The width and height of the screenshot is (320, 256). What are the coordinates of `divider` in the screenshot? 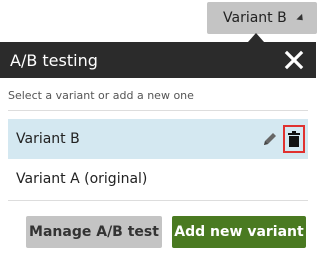 It's located at (158, 110).